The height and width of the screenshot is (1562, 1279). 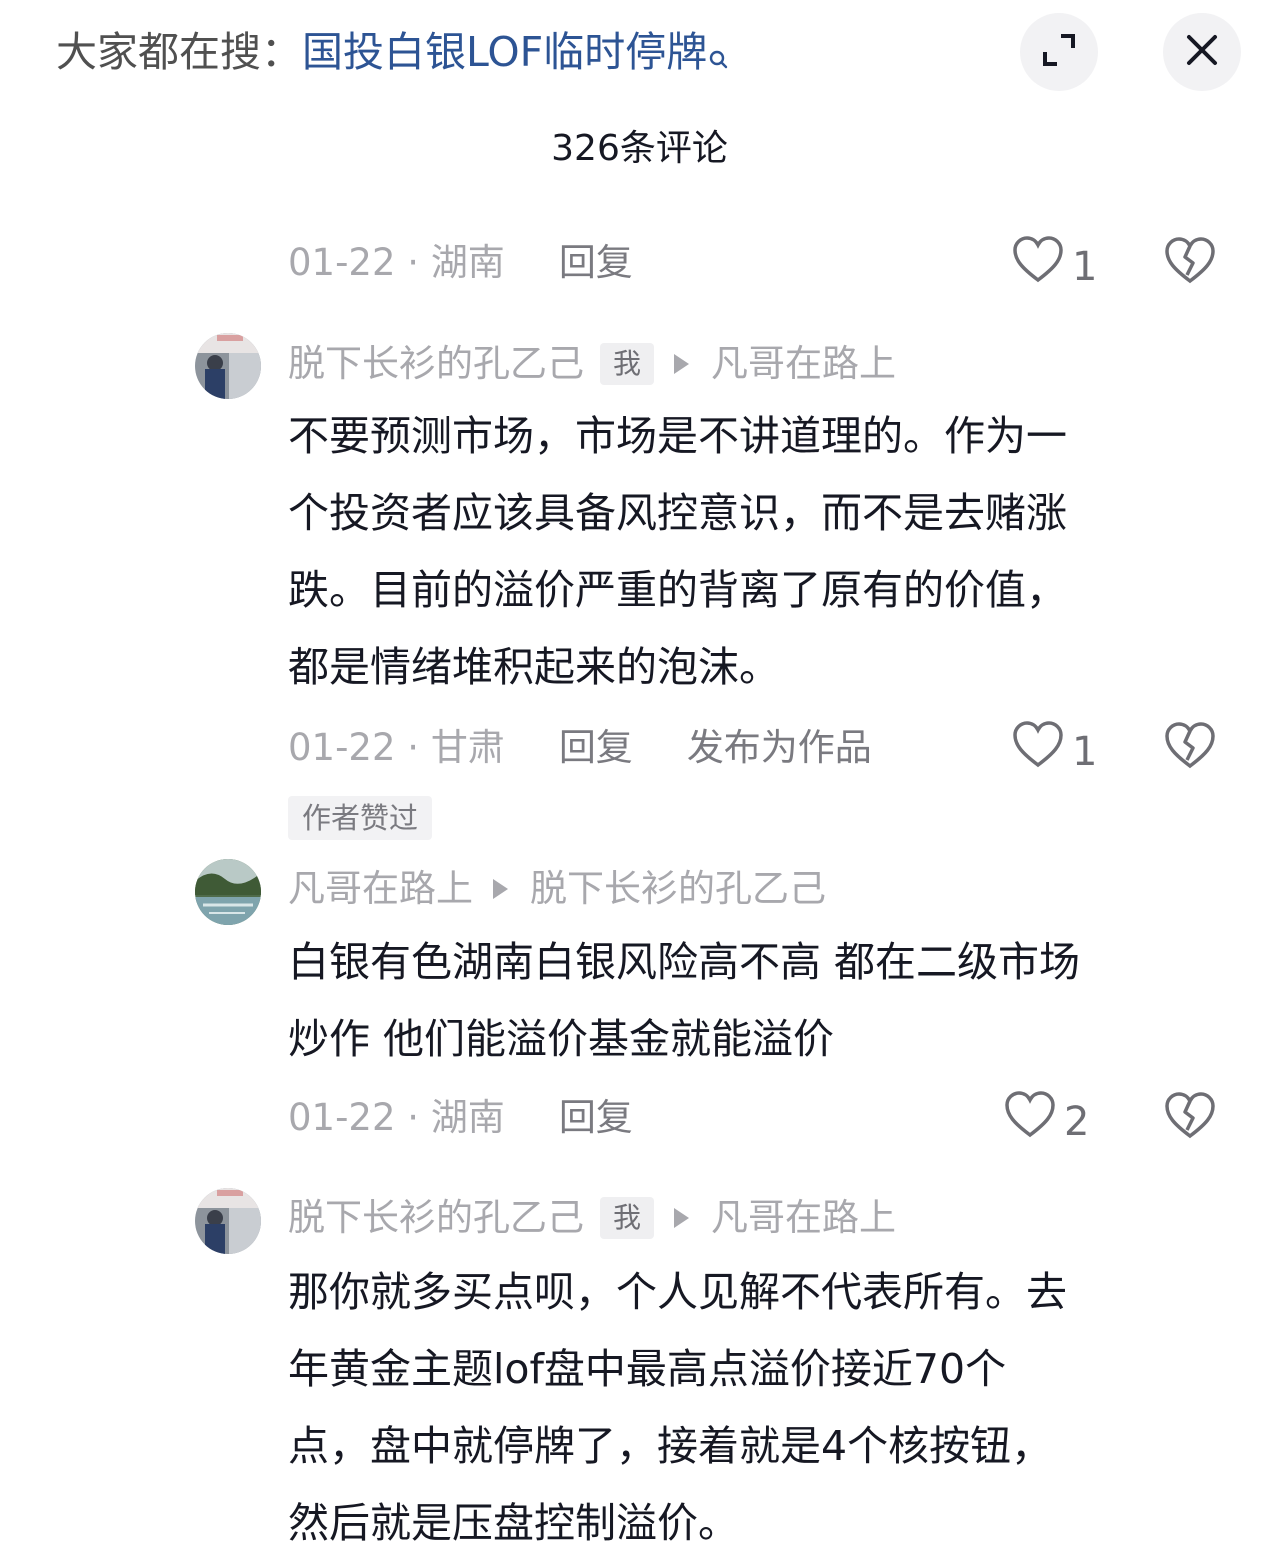 What do you see at coordinates (380, 889) in the screenshot?
I see `author-name: 凡哥在路上` at bounding box center [380, 889].